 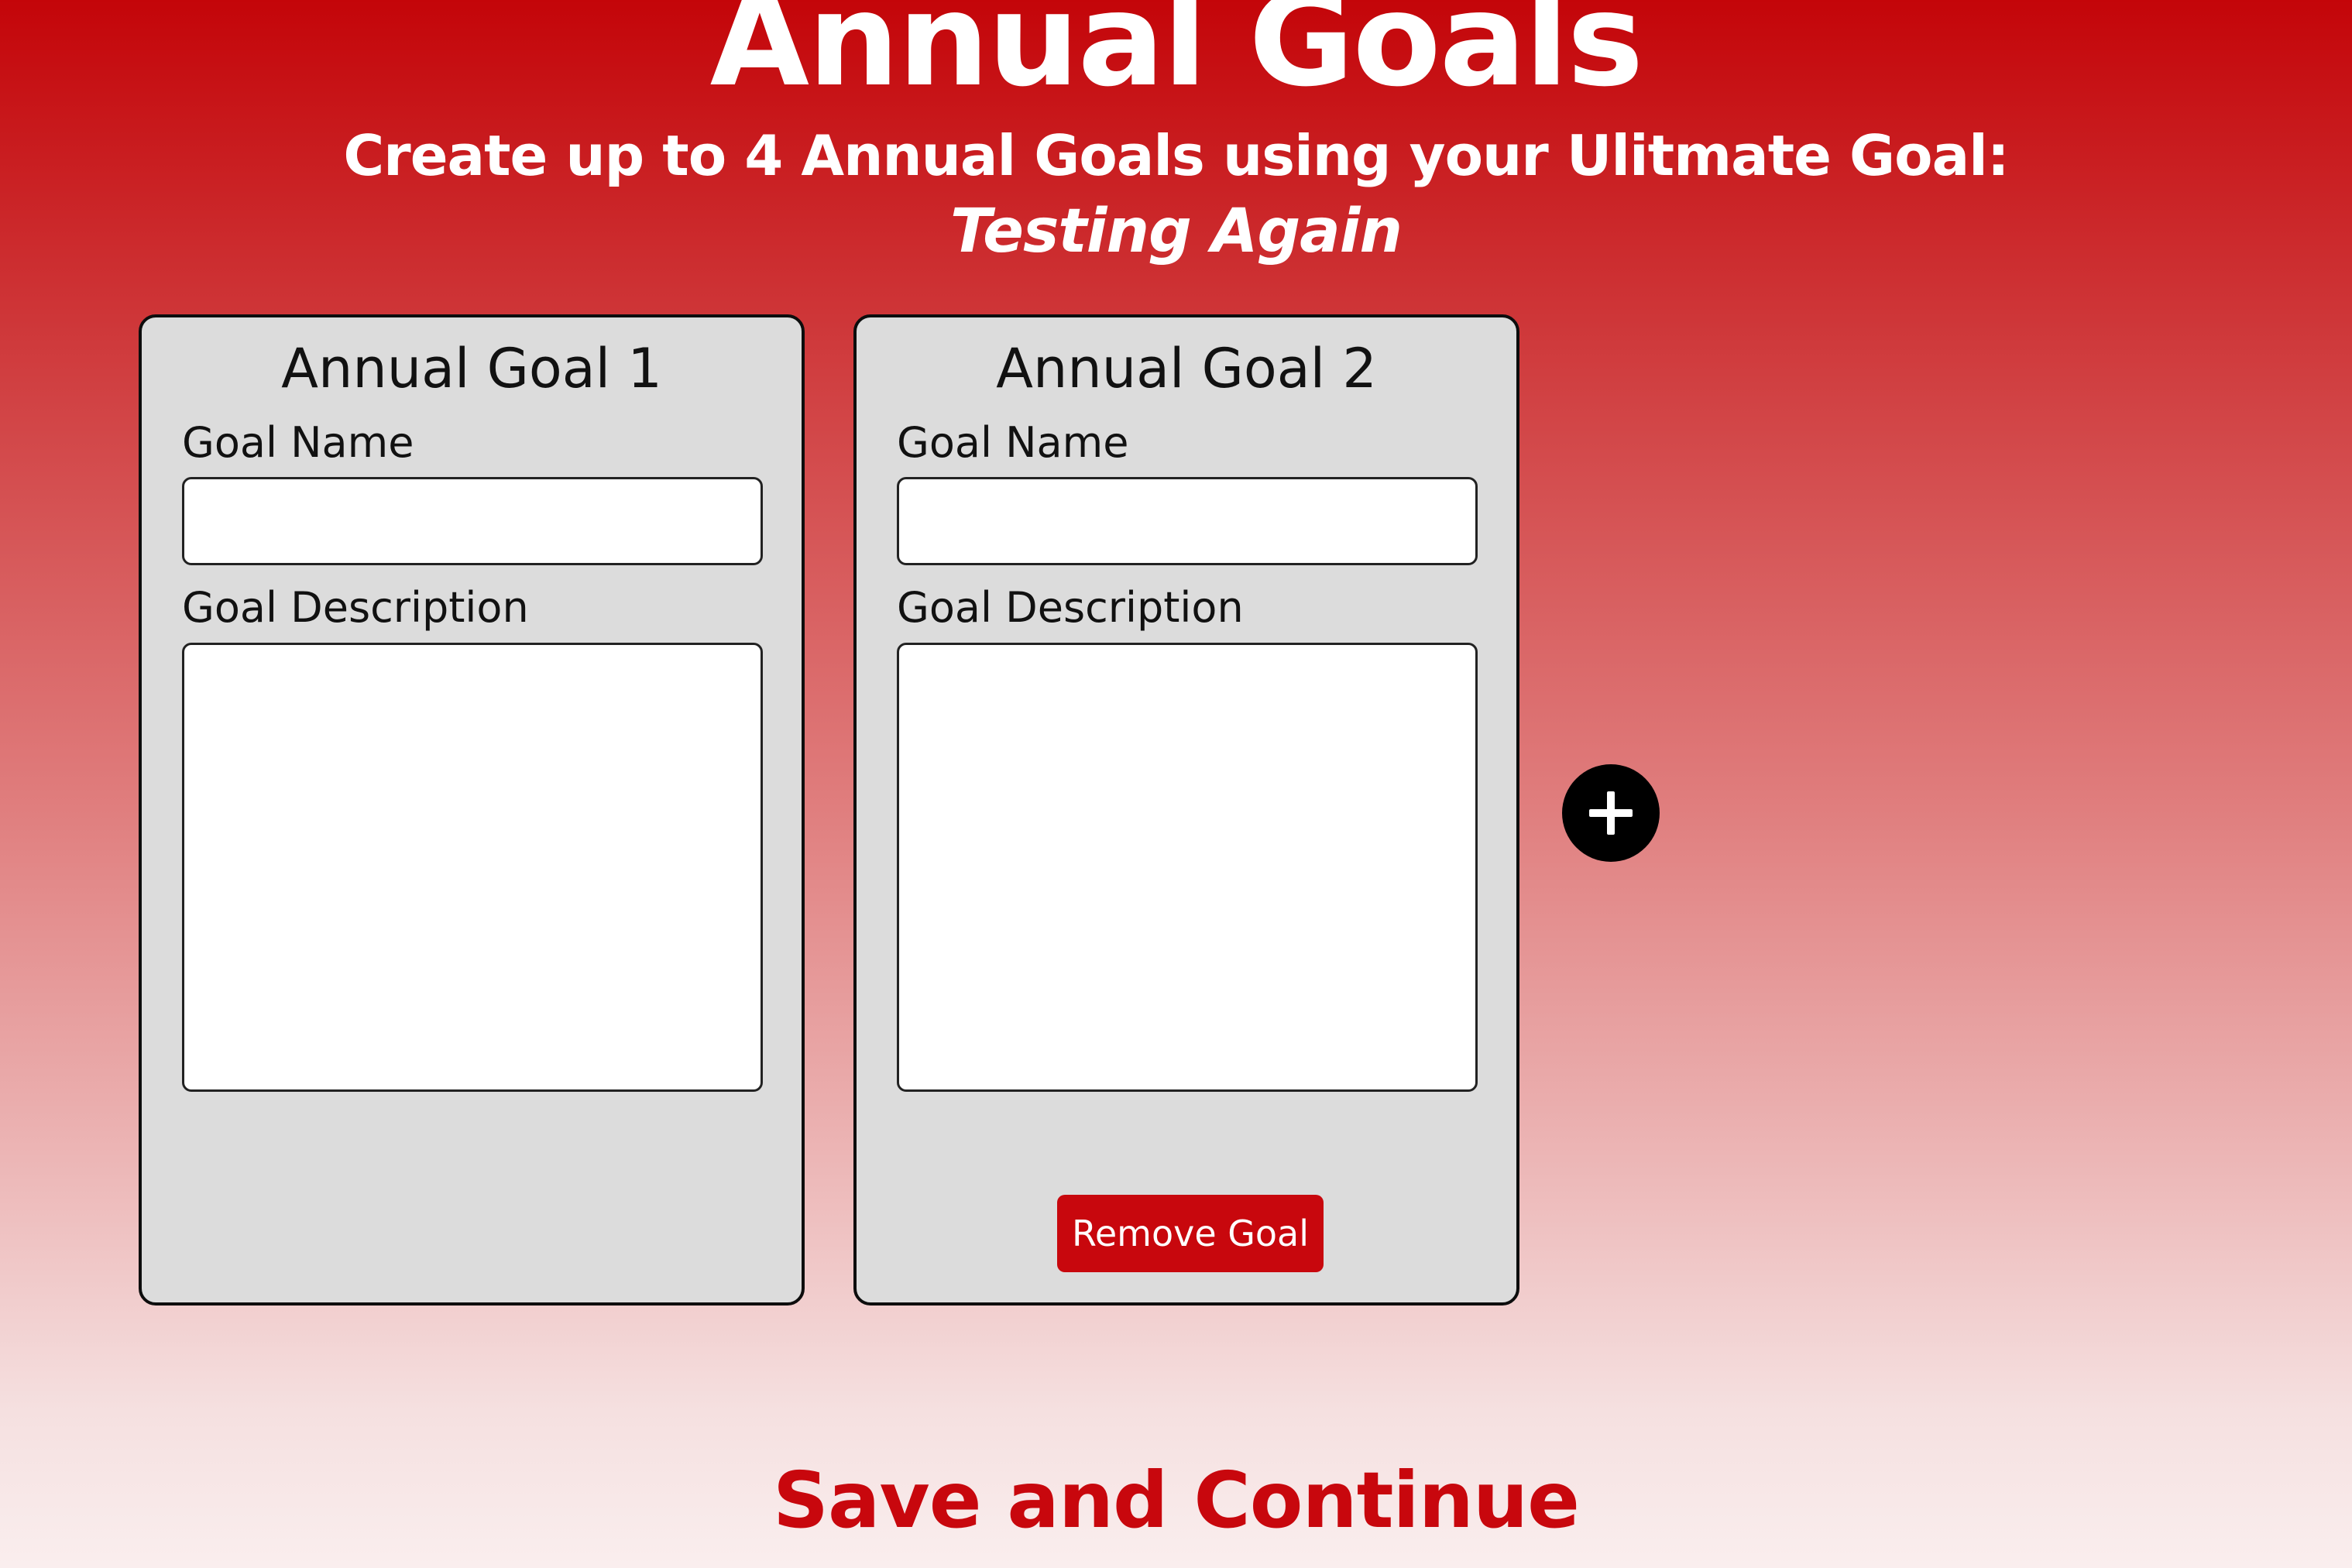 I want to click on annual-goal-title: Annual Goal 1, so click(x=471, y=368).